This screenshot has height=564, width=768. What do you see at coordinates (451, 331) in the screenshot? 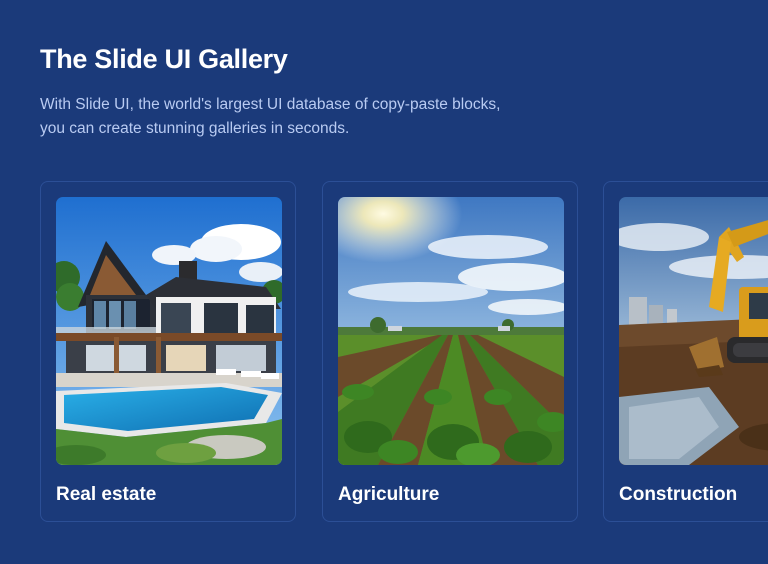
I see `agriculture-image` at bounding box center [451, 331].